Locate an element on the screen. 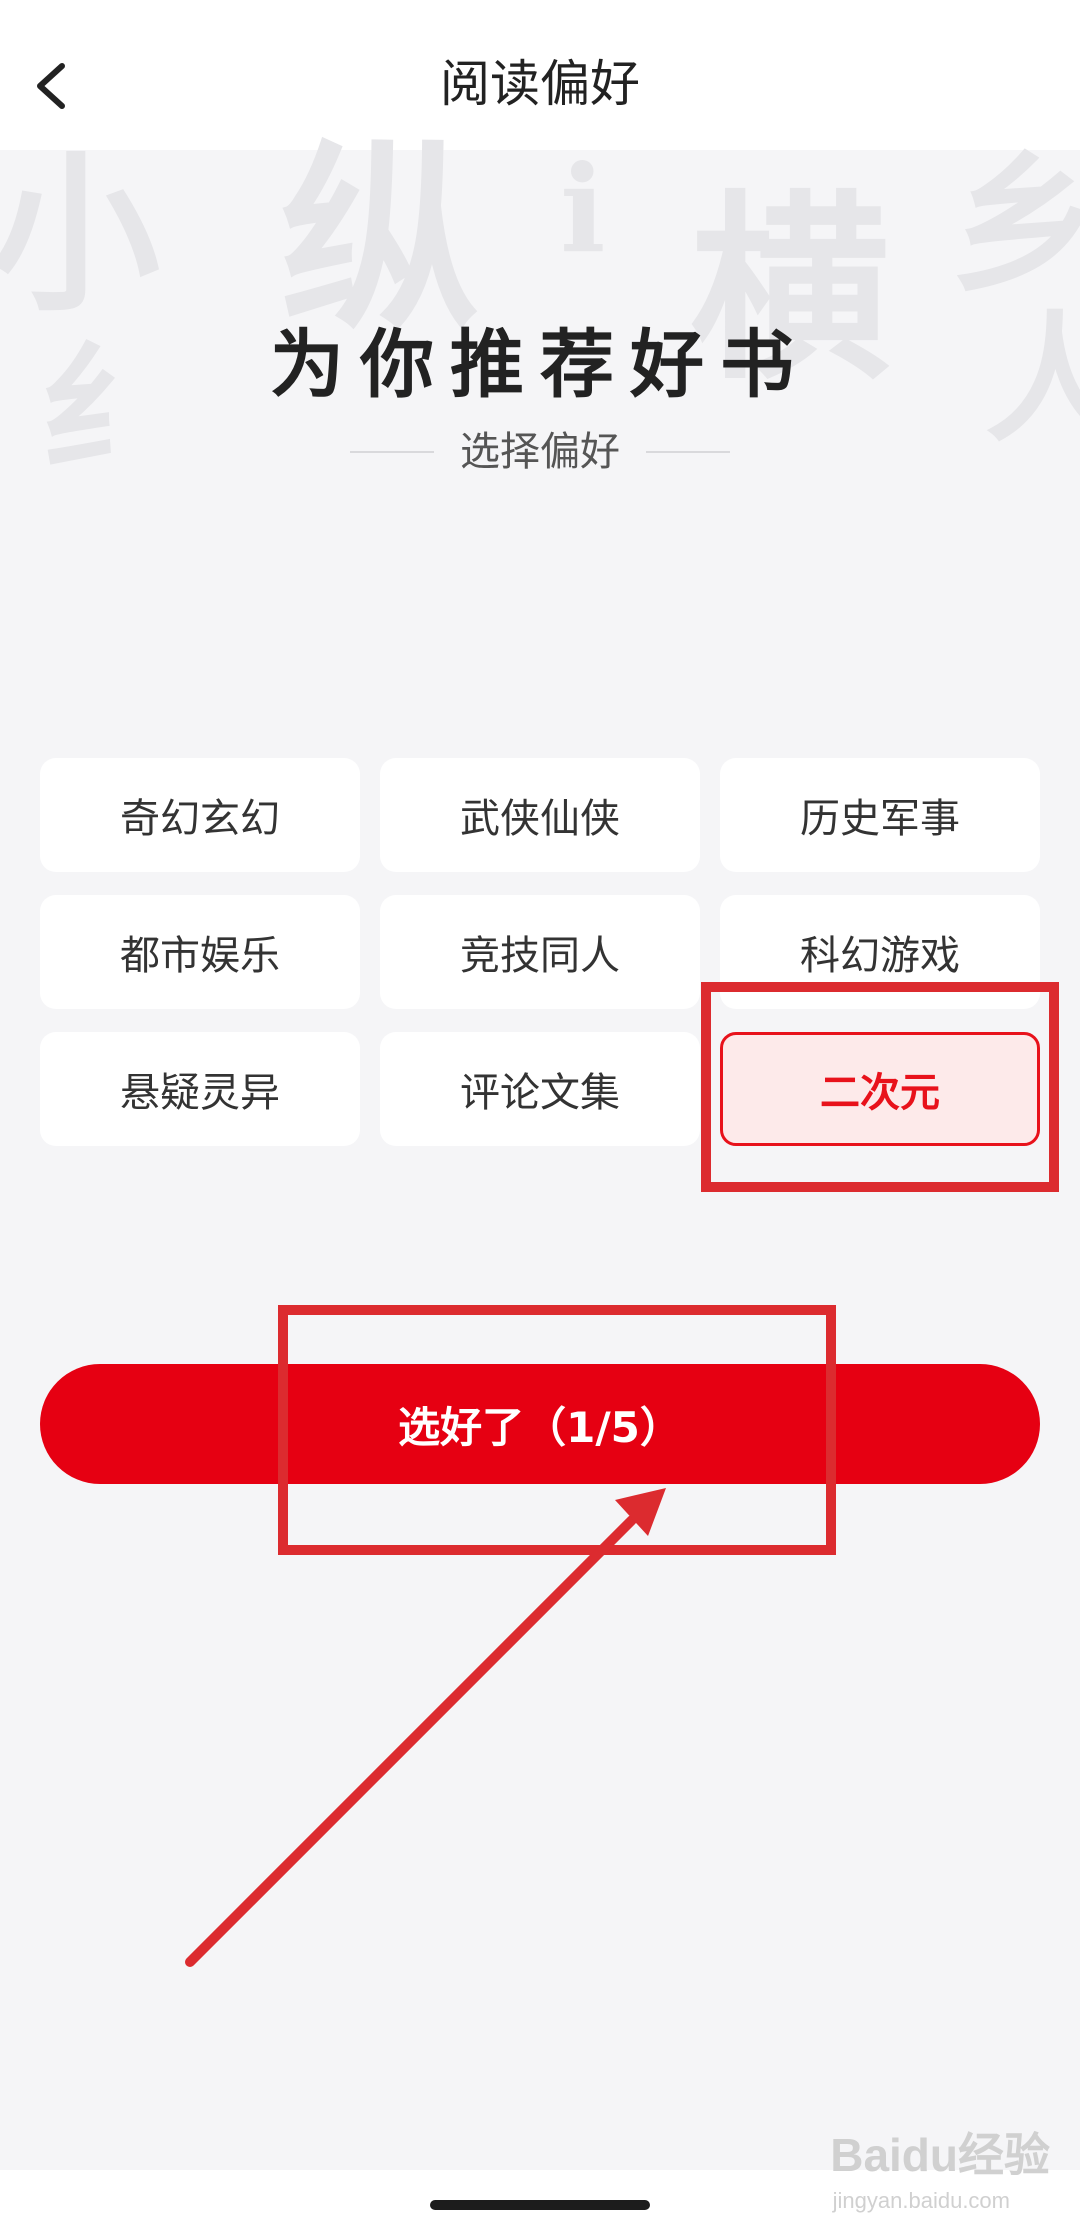 The height and width of the screenshot is (2238, 1080). hero-subtitle: 选择偏好 is located at coordinates (540, 452).